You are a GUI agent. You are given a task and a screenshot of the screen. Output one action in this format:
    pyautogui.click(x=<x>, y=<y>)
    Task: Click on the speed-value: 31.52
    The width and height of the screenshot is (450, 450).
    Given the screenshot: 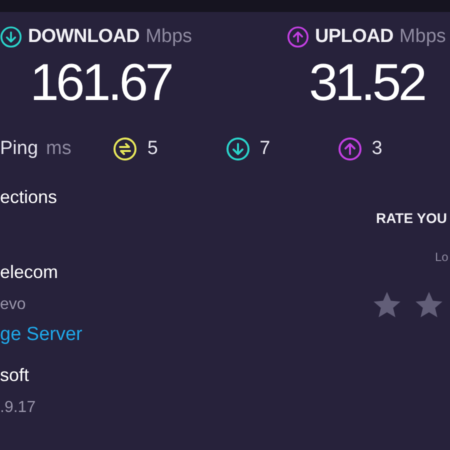 What is the action you would take?
    pyautogui.click(x=366, y=83)
    